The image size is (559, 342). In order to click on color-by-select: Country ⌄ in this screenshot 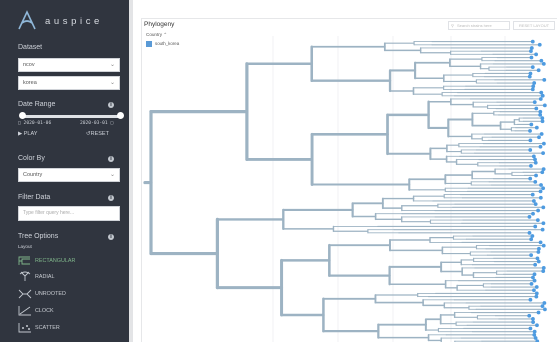, I will do `click(69, 175)`.